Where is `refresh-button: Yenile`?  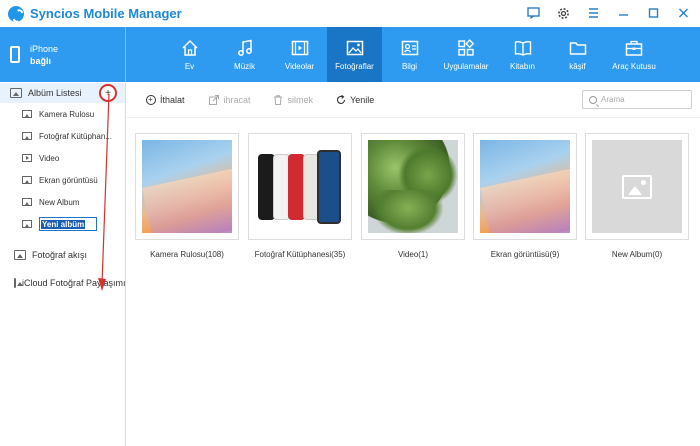
refresh-button: Yenile is located at coordinates (354, 99).